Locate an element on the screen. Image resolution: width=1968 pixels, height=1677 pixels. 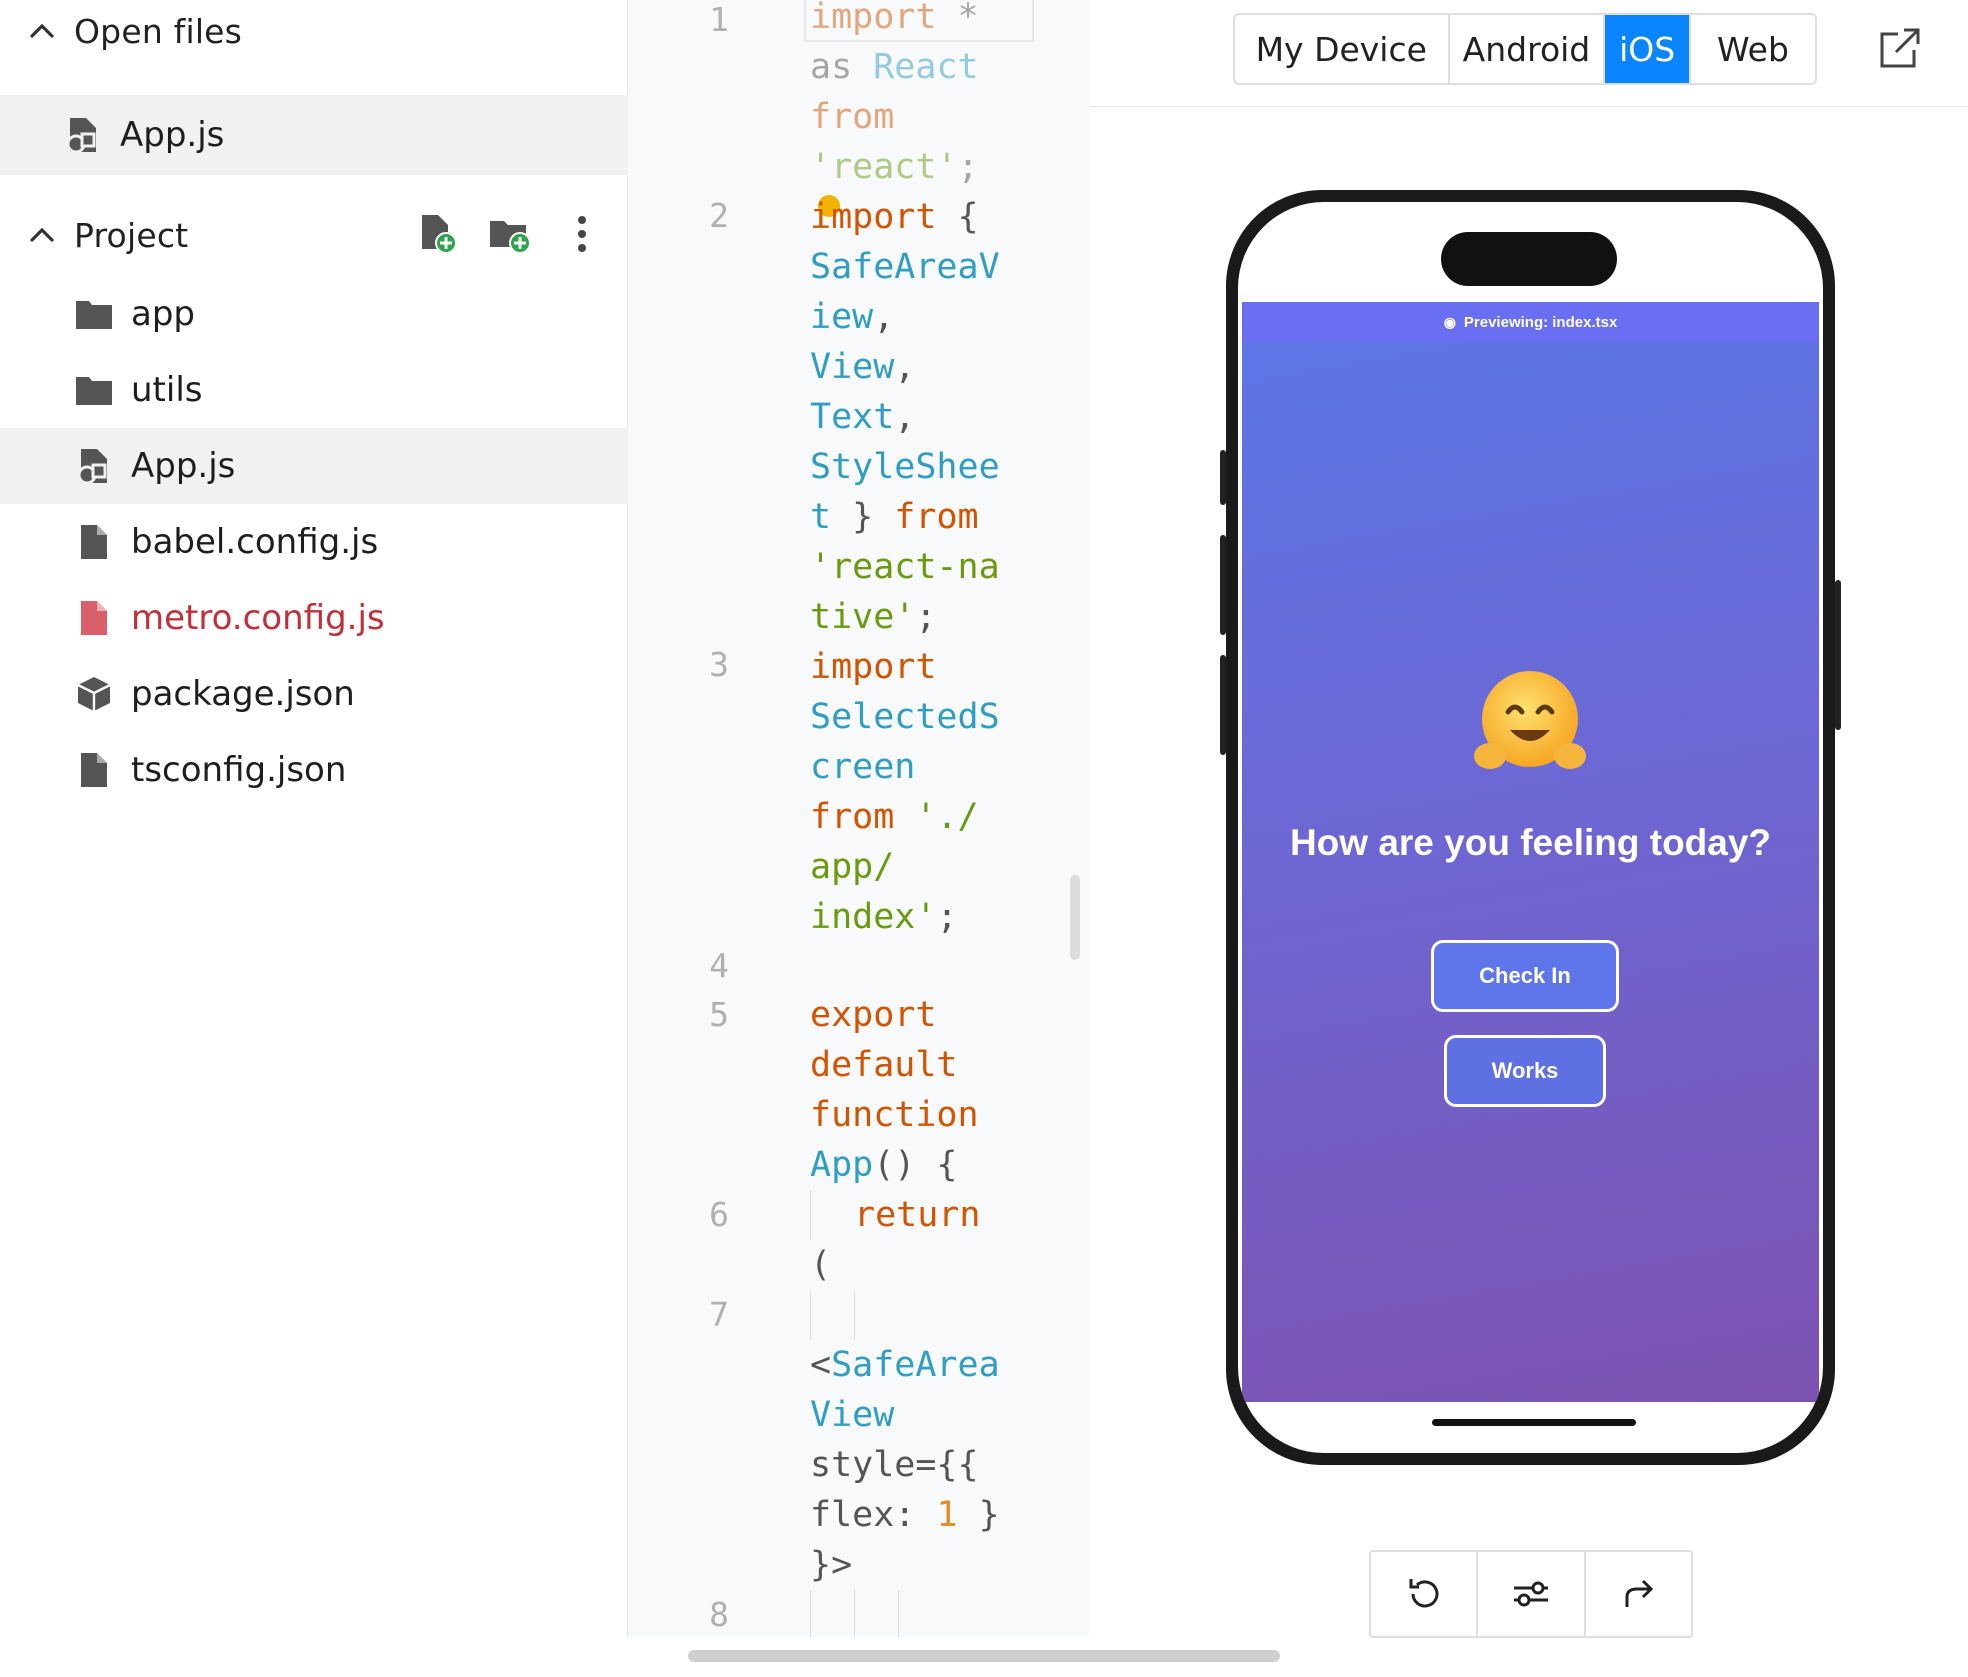
code-token: StyleShee is located at coordinates (905, 467).